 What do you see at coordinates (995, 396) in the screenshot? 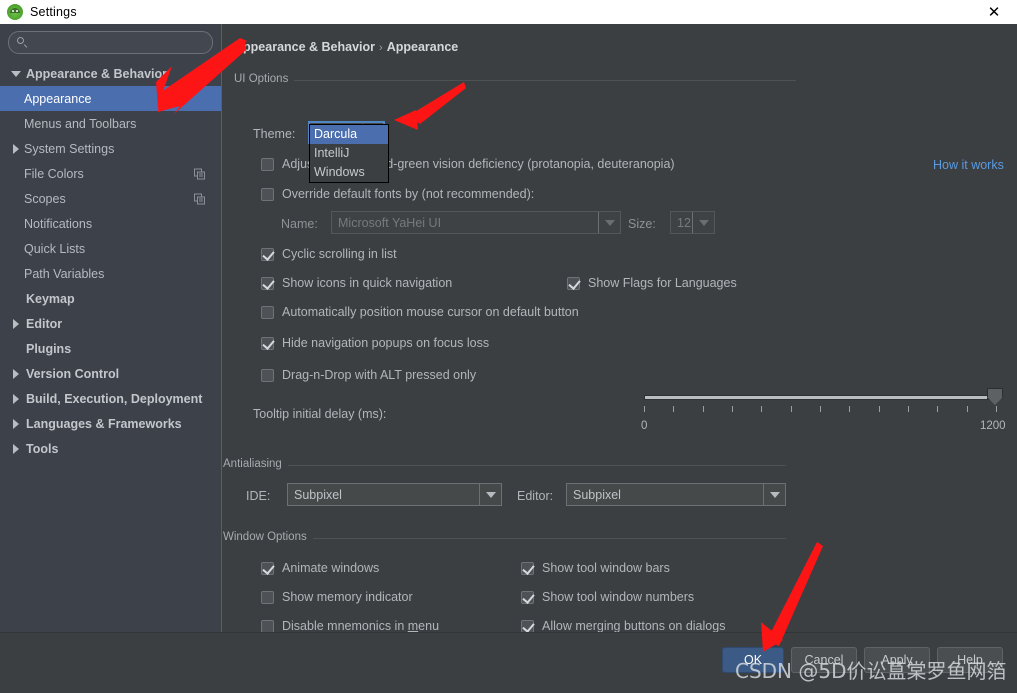
I see `tooltip-delay-slider-thumb` at bounding box center [995, 396].